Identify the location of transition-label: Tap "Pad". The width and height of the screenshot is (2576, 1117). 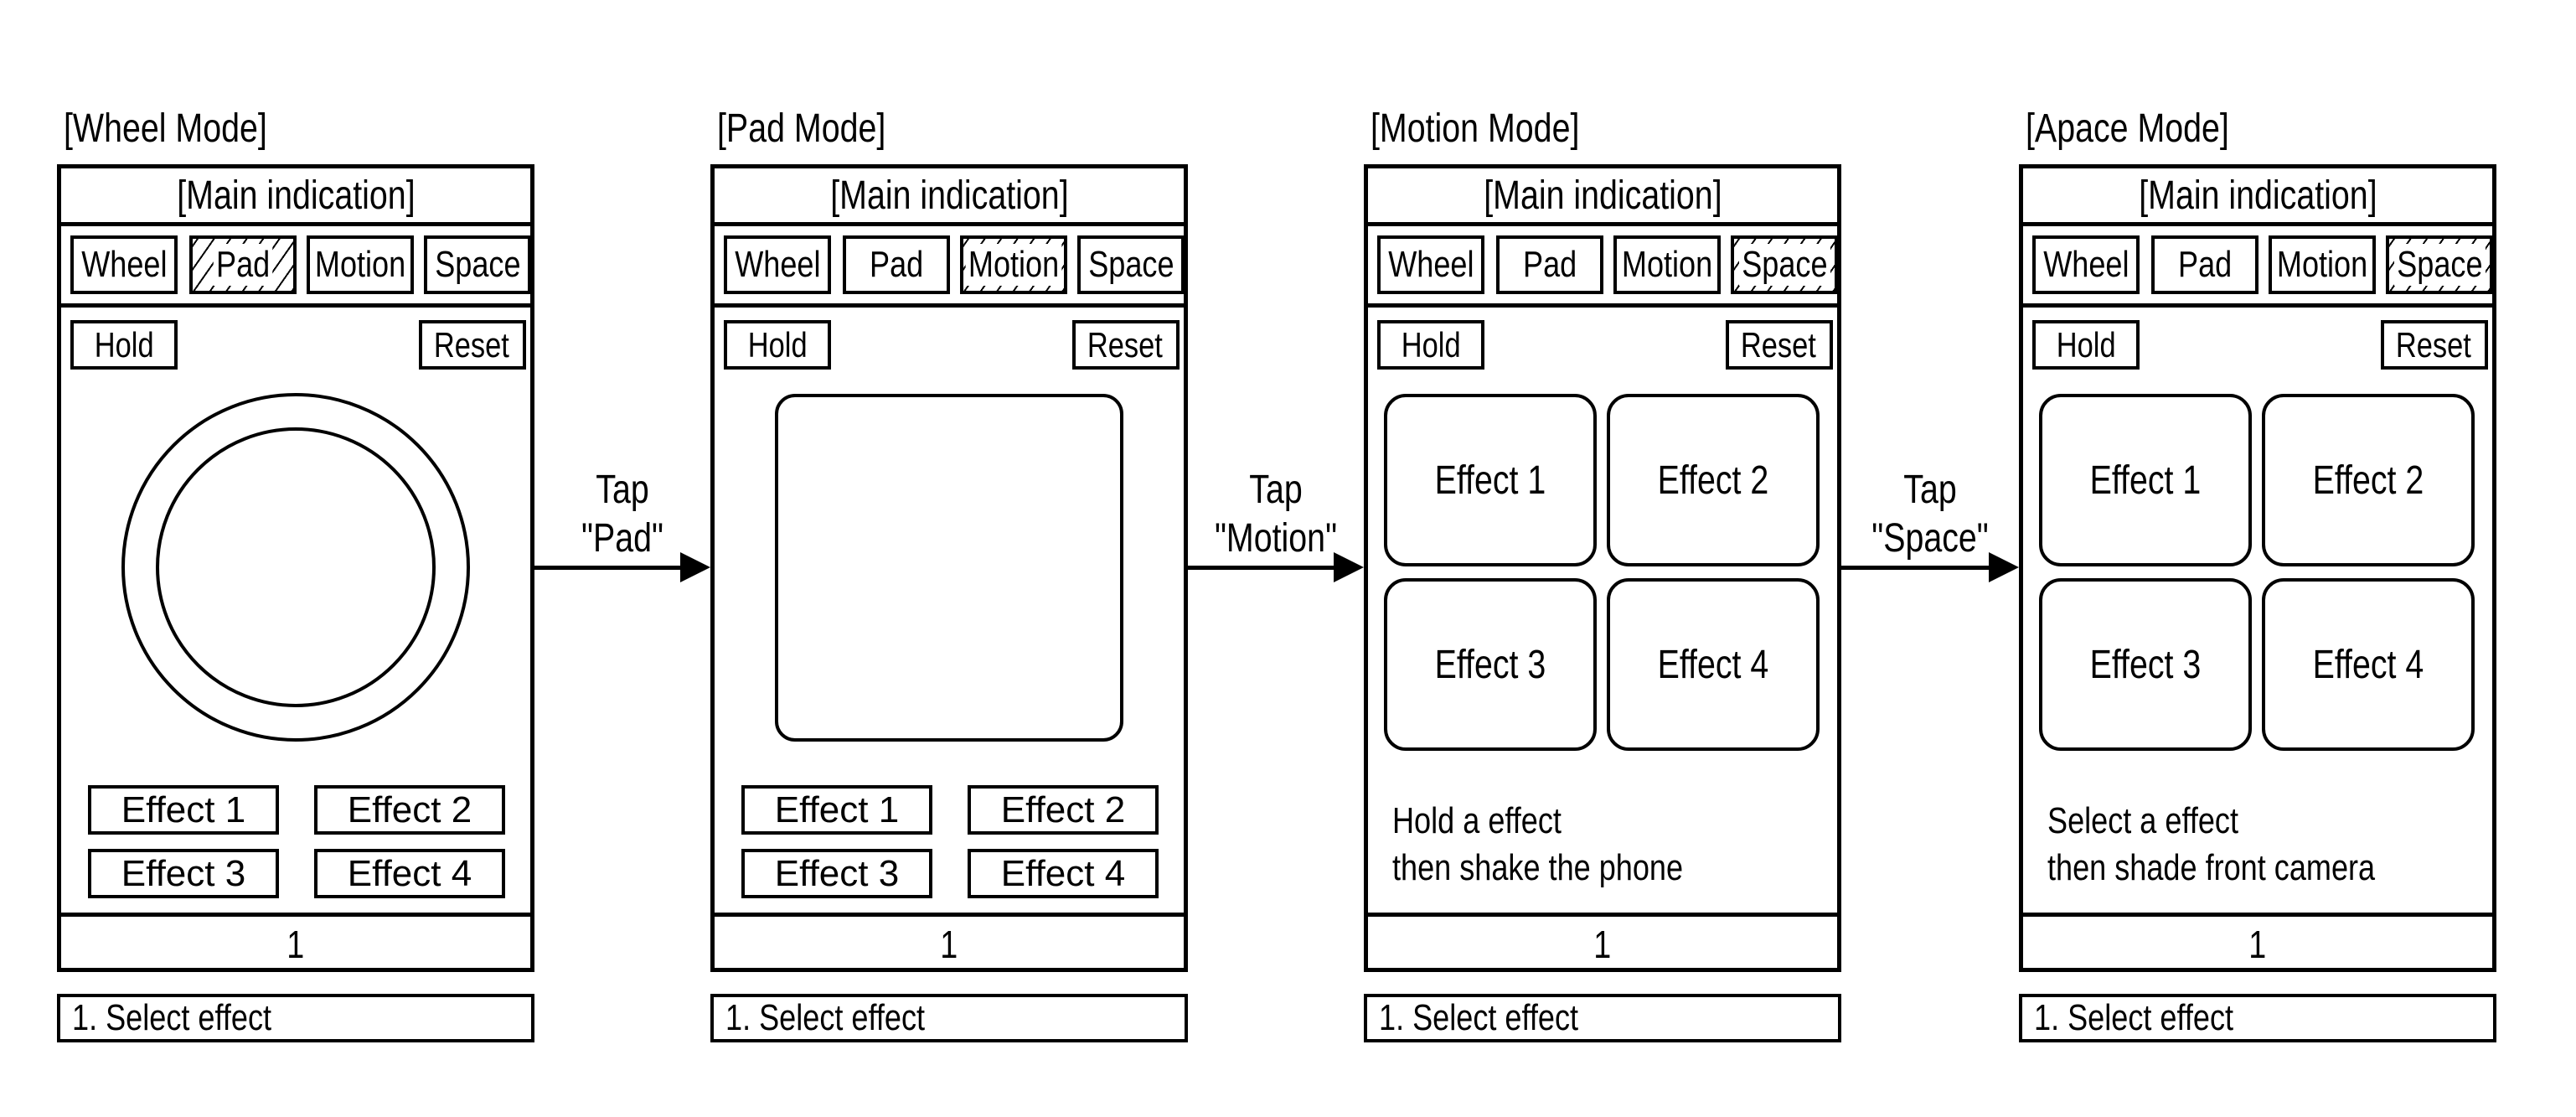
(622, 514).